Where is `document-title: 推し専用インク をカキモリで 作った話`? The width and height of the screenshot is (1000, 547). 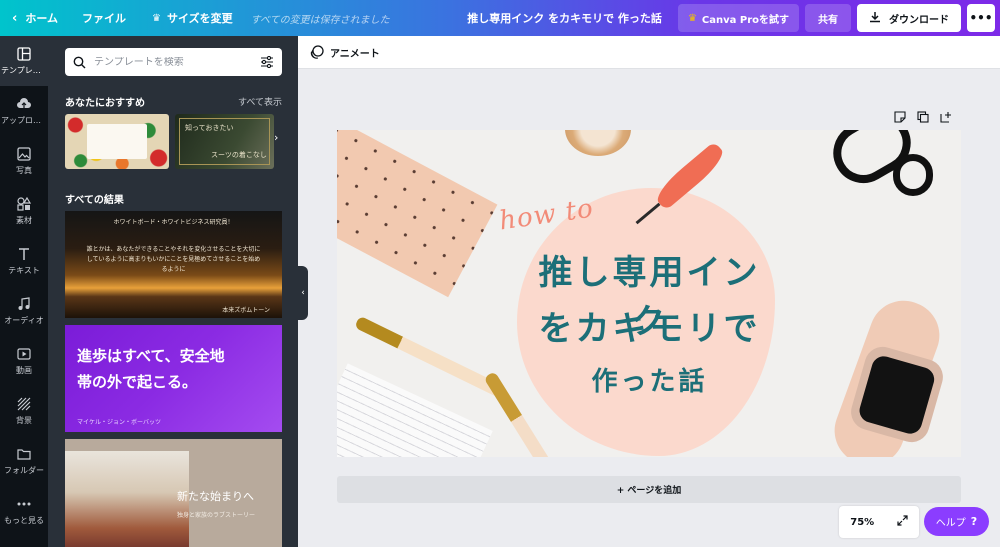
document-title: 推し専用インク をカキモリで 作った話 is located at coordinates (564, 18).